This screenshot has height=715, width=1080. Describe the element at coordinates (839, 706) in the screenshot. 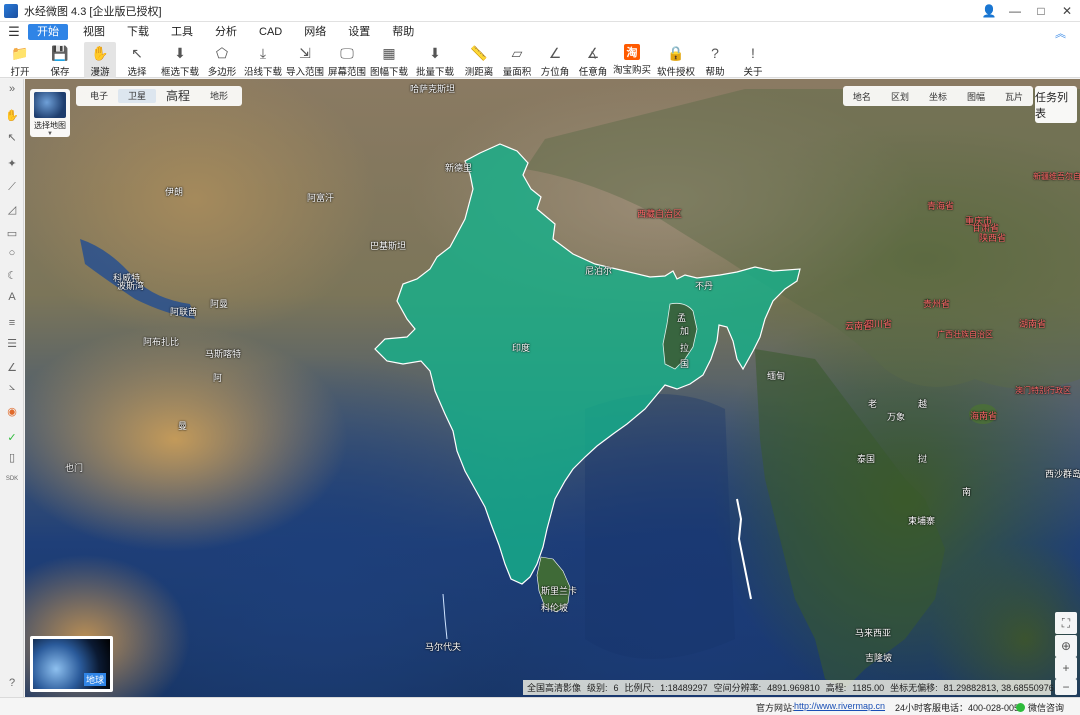

I see `website-link: http://www.rivermap.cn` at that location.